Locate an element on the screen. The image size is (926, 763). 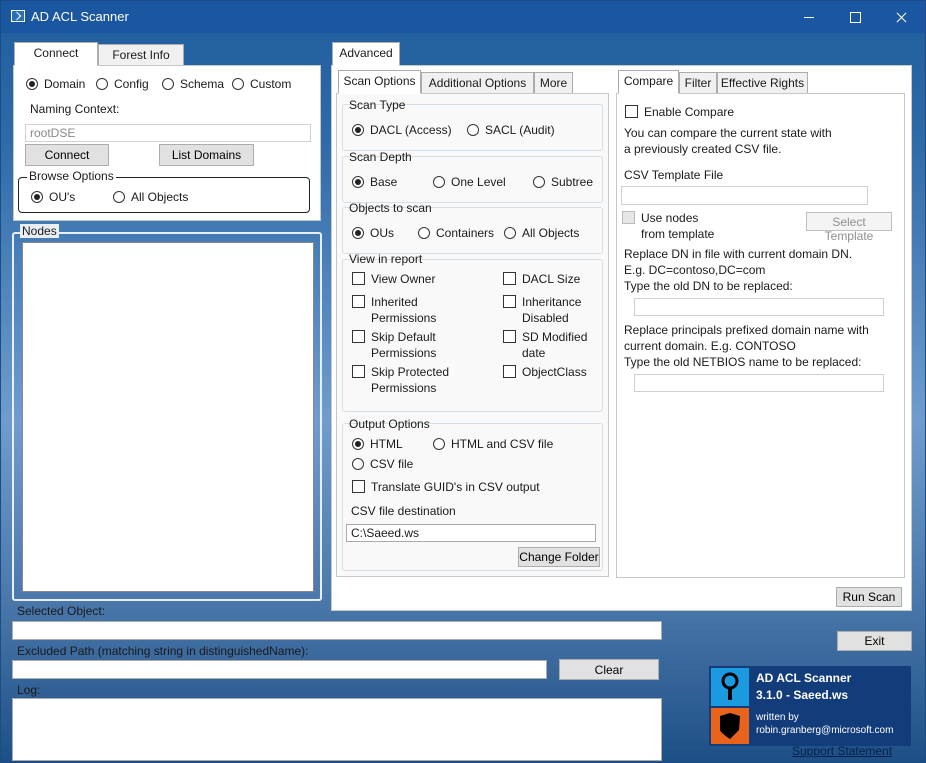
clear-button: Clear is located at coordinates (609, 669).